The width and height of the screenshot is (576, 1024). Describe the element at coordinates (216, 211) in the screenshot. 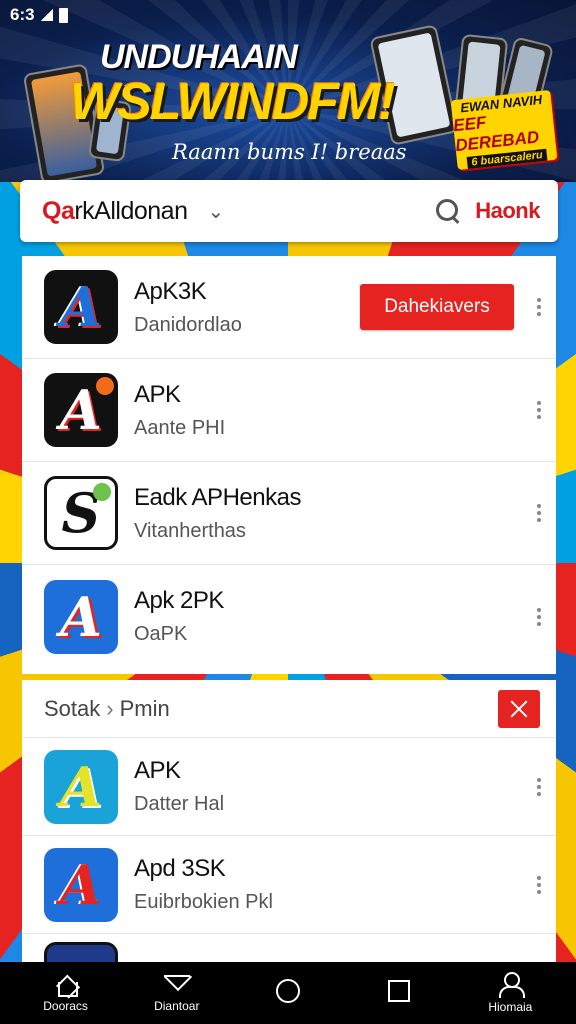

I see `chevron-down-icon: ⌄` at that location.